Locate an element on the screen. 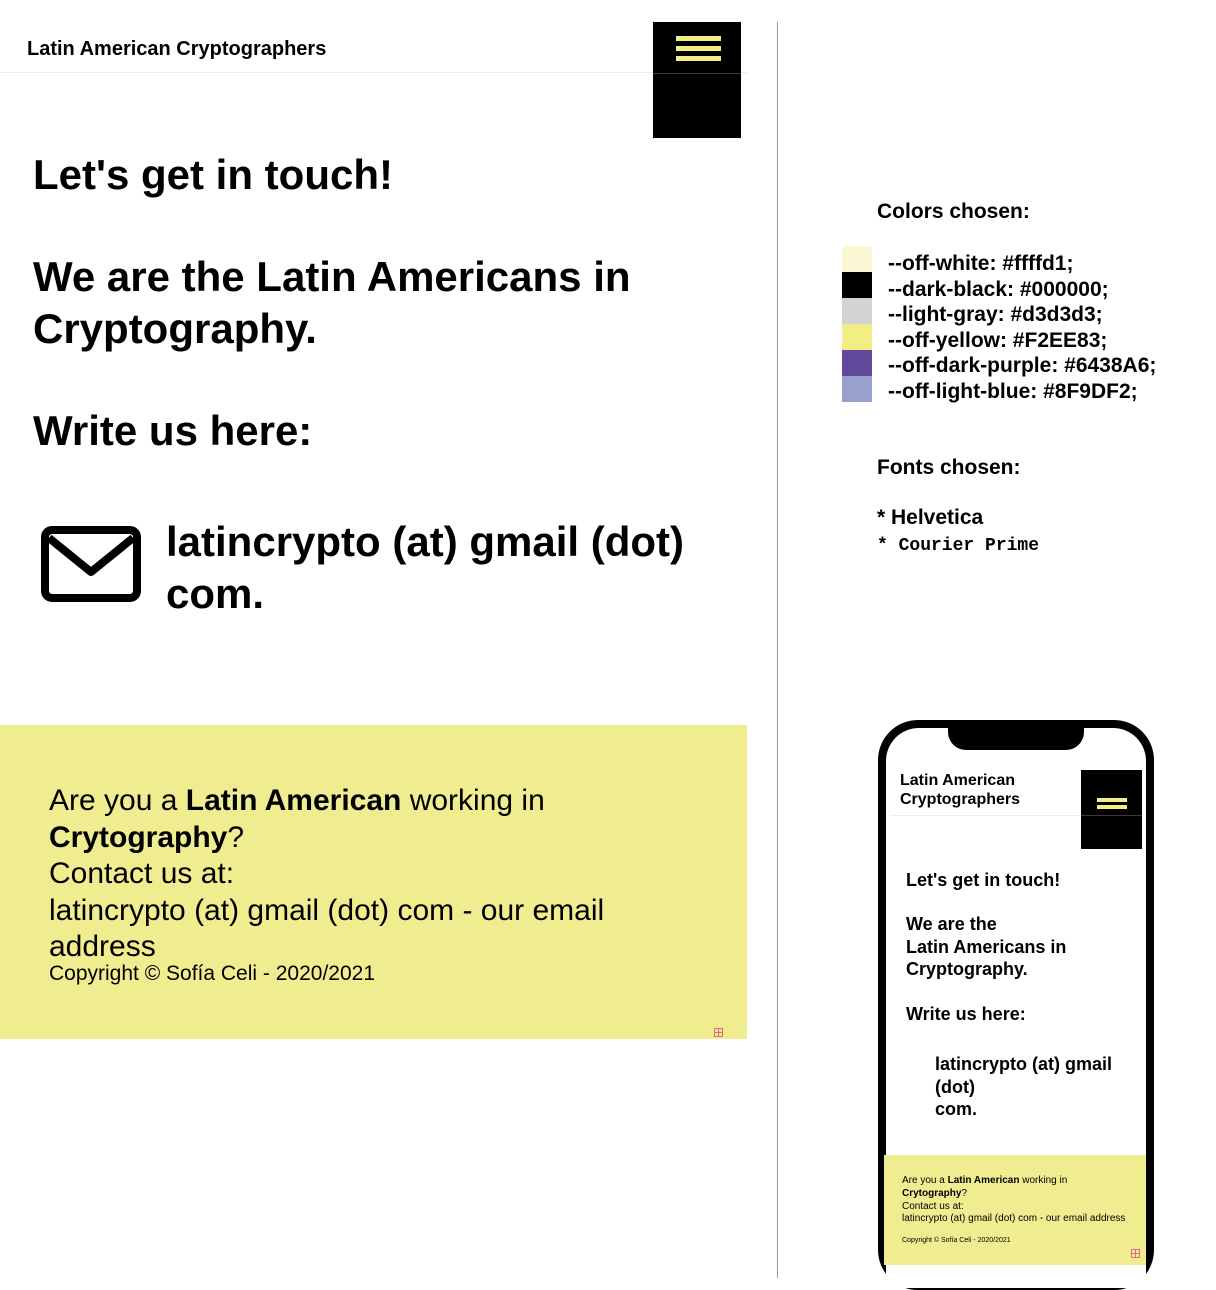 This screenshot has height=1290, width=1216. contact-email-line-1: latincrypto (at) gmail (dot) is located at coordinates (425, 541).